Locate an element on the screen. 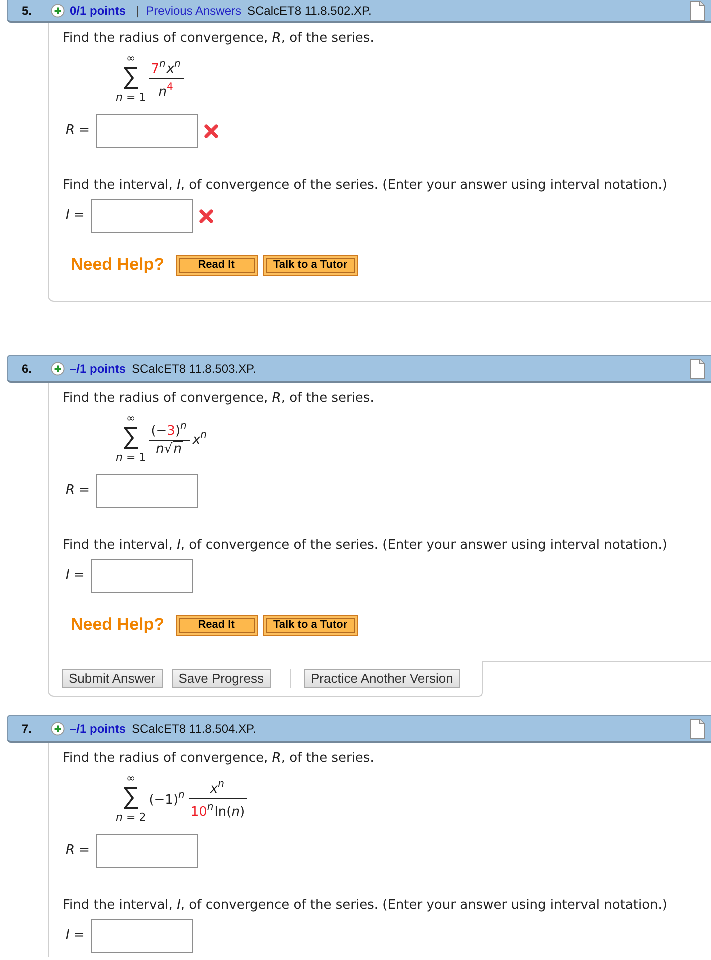  radical-sign: √ is located at coordinates (168, 449).